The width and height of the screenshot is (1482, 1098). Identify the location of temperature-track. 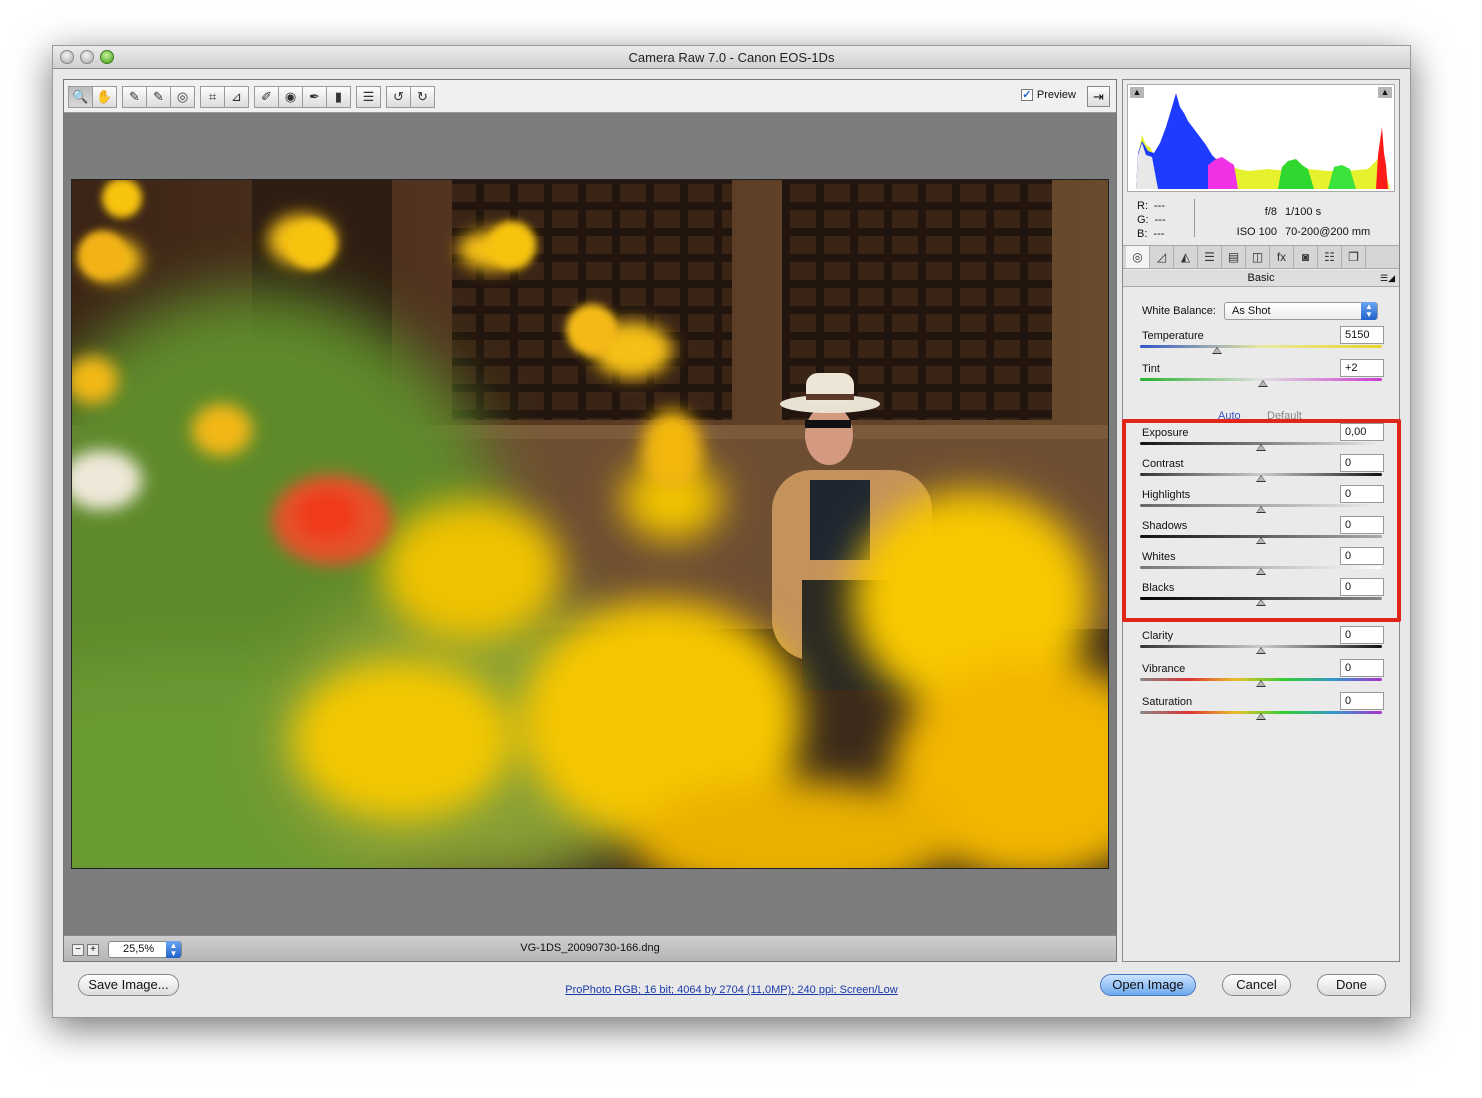
(1261, 346).